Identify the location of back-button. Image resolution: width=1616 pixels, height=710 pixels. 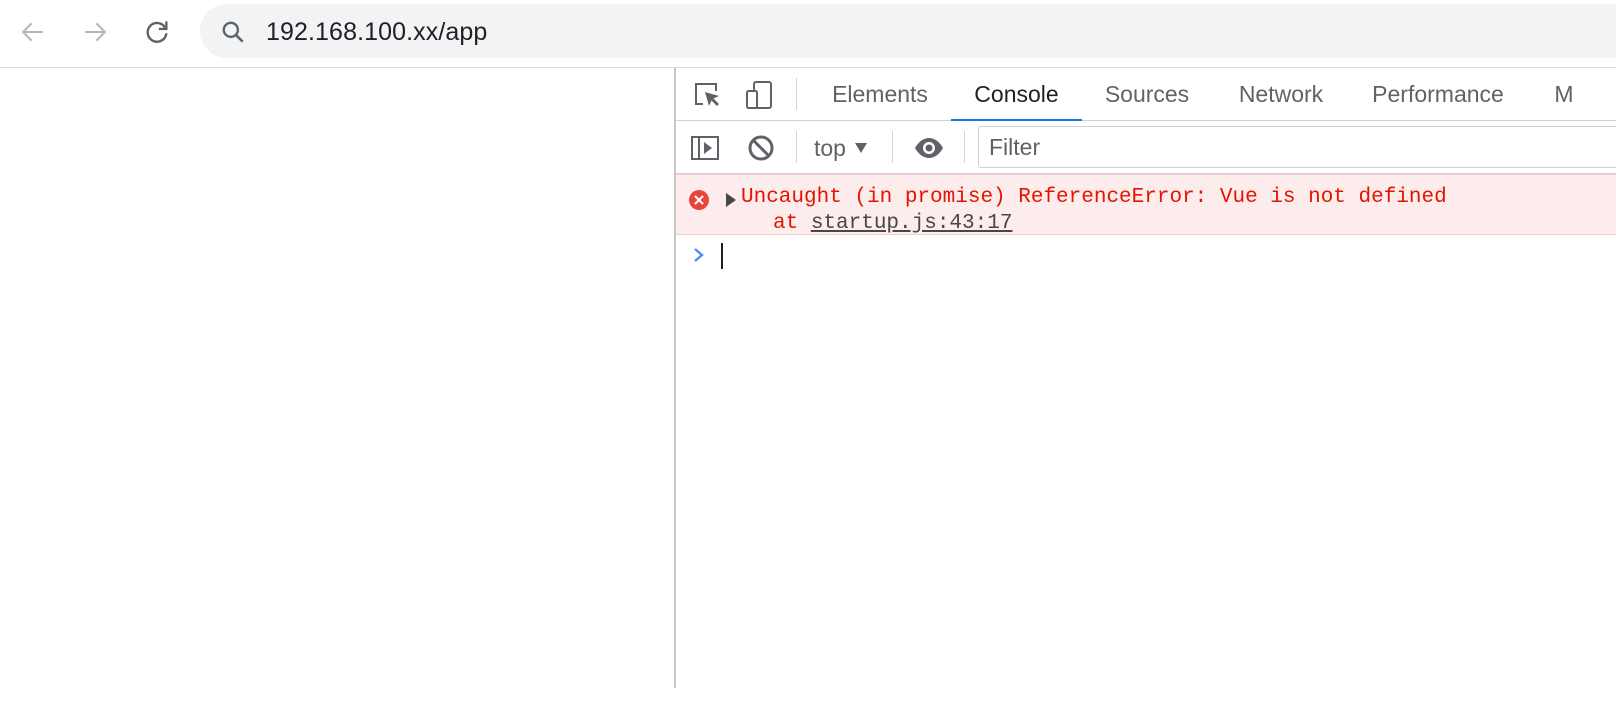
(33, 32).